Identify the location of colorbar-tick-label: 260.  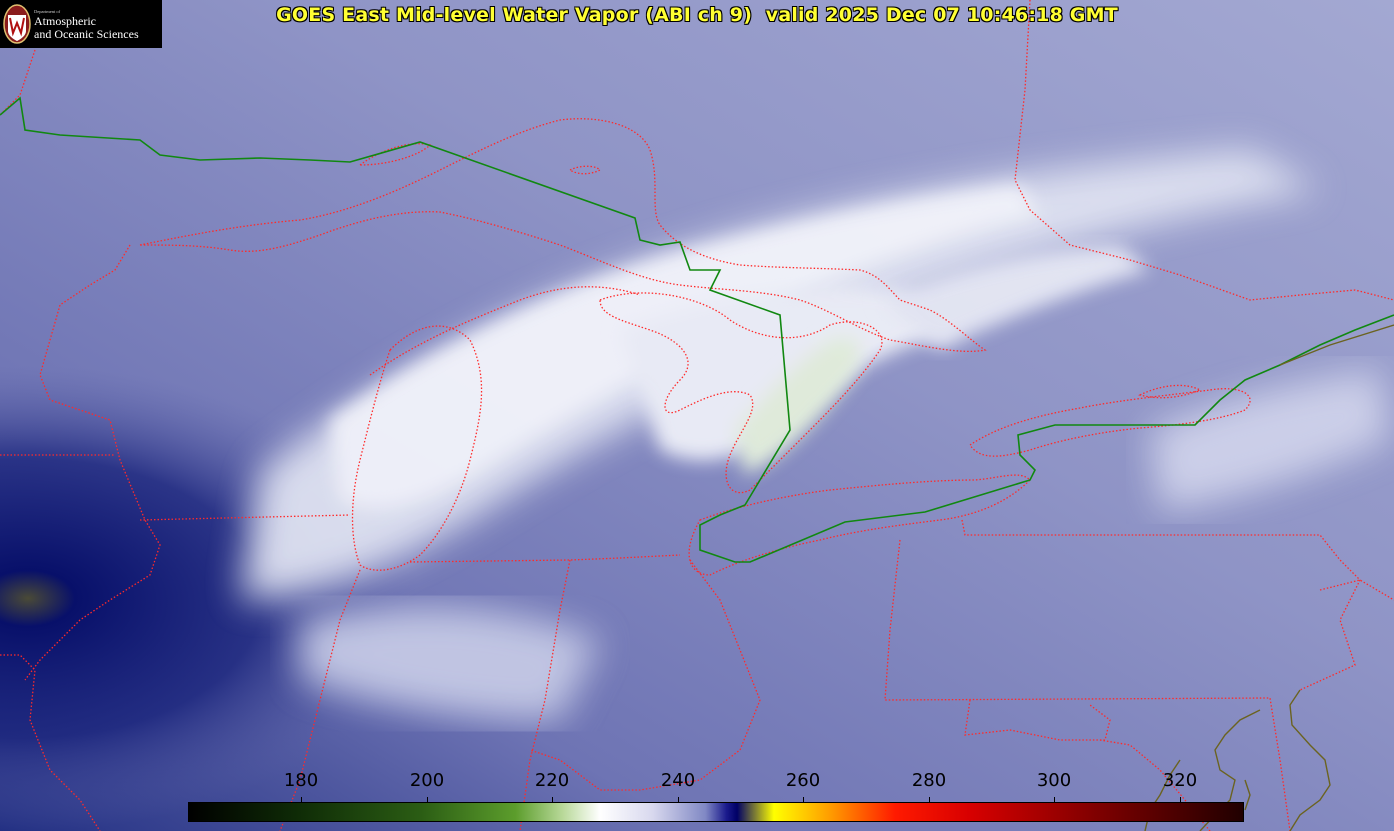
(803, 780).